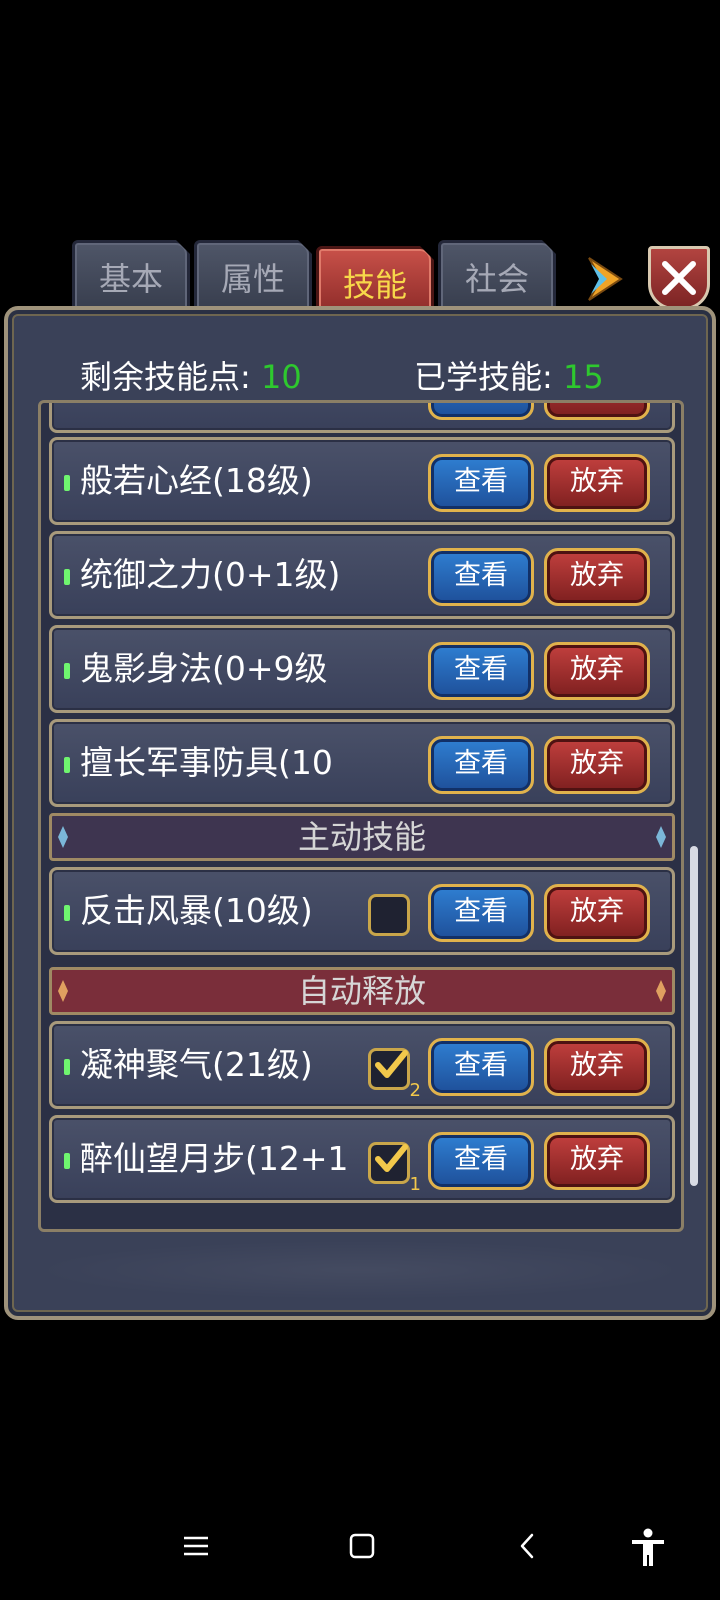 This screenshot has height=1600, width=720. I want to click on cast-order: 2, so click(415, 1090).